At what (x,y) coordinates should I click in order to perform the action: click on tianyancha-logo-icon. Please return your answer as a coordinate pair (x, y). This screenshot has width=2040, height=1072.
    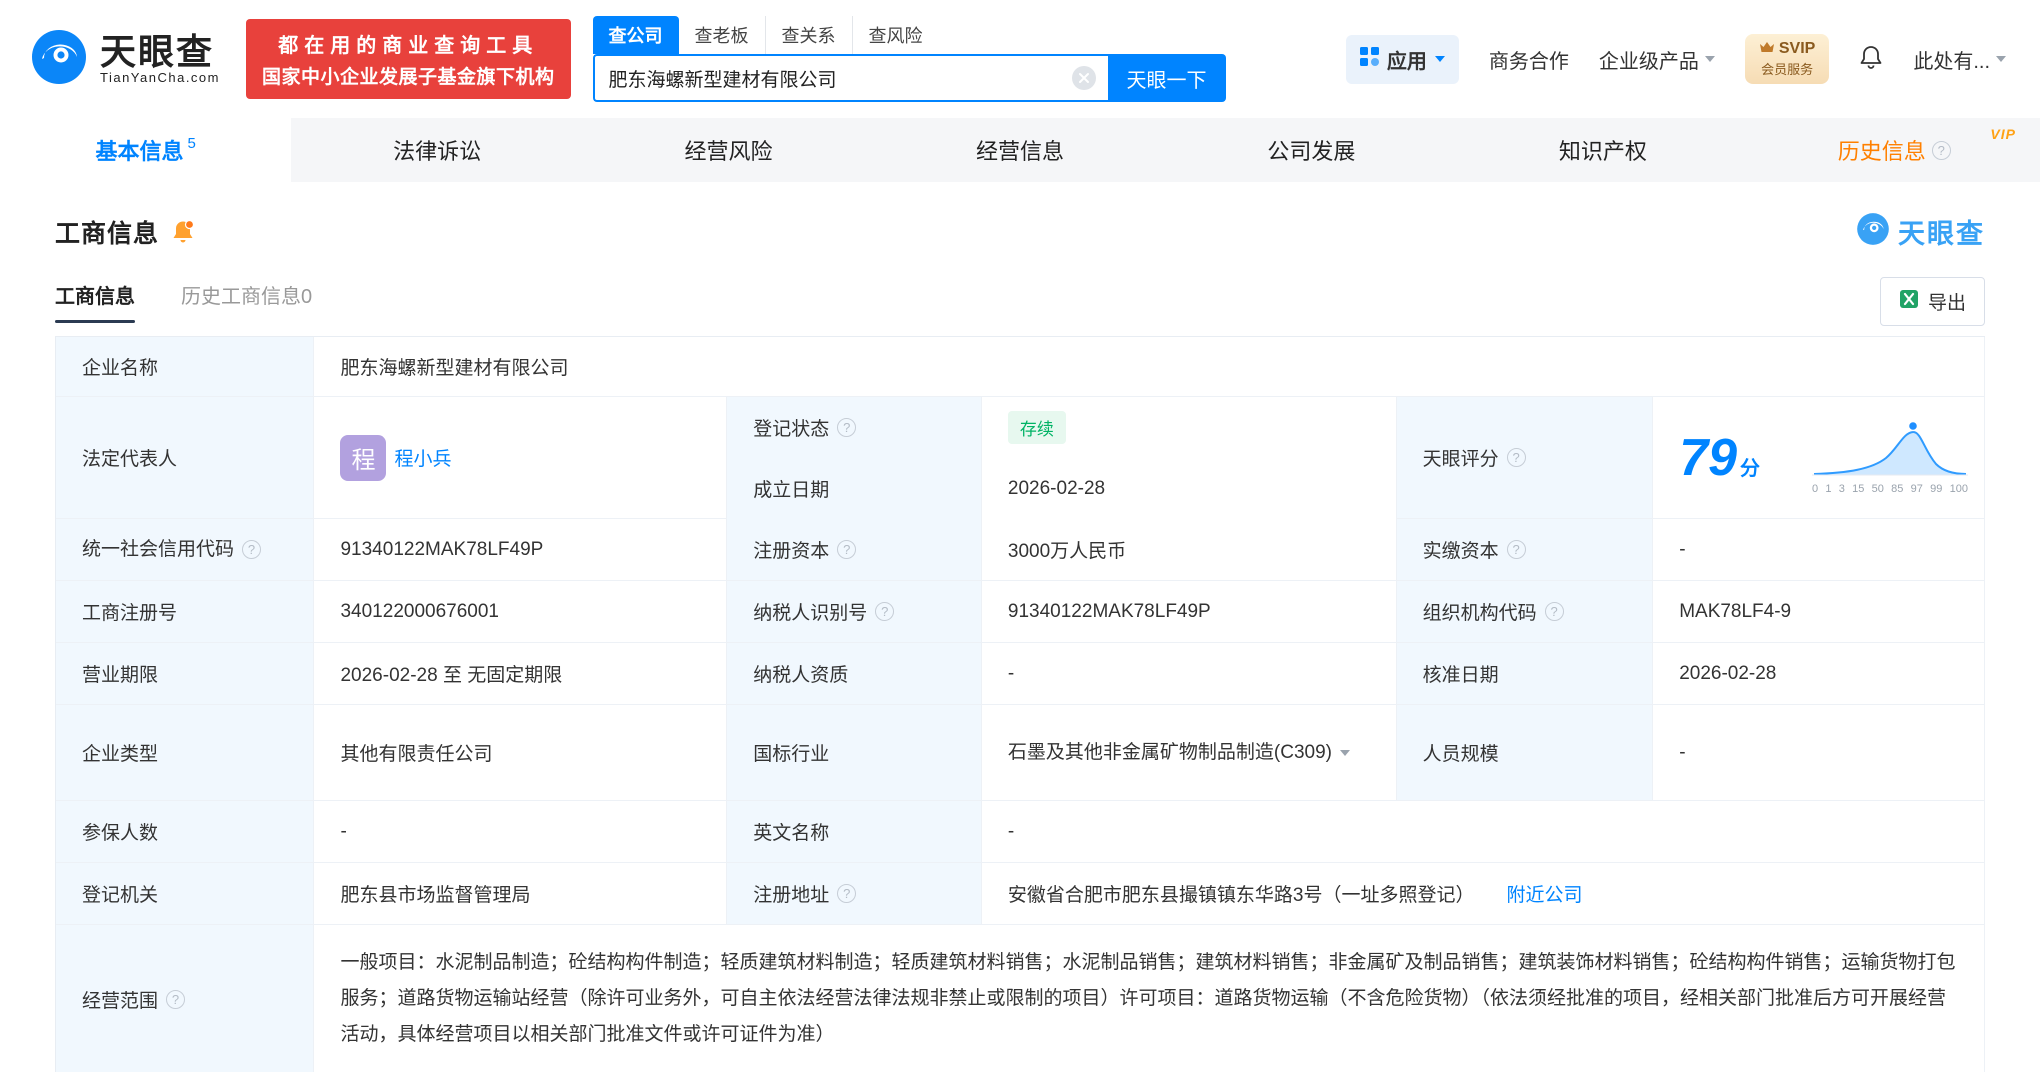
    Looking at the image, I should click on (59, 59).